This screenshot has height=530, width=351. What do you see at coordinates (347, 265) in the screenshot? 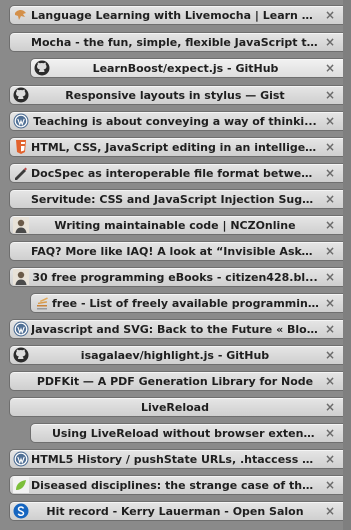
I see `scrollbar` at bounding box center [347, 265].